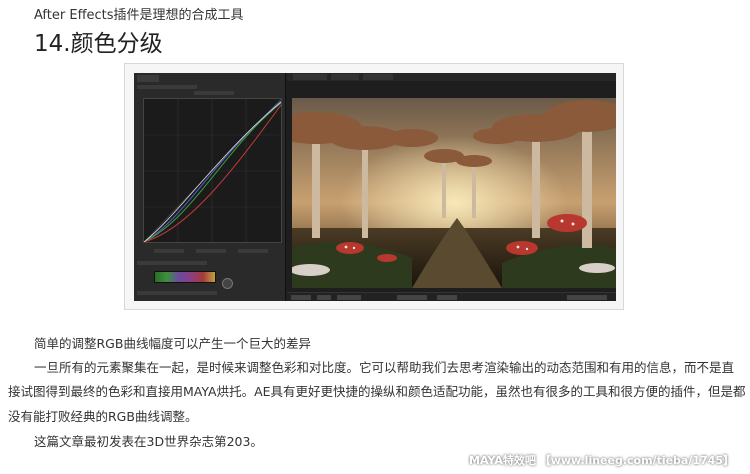  Describe the element at coordinates (148, 441) in the screenshot. I see `paragraph-source-note: 这篇文章最初发表在3D世界杂志第203。` at that location.